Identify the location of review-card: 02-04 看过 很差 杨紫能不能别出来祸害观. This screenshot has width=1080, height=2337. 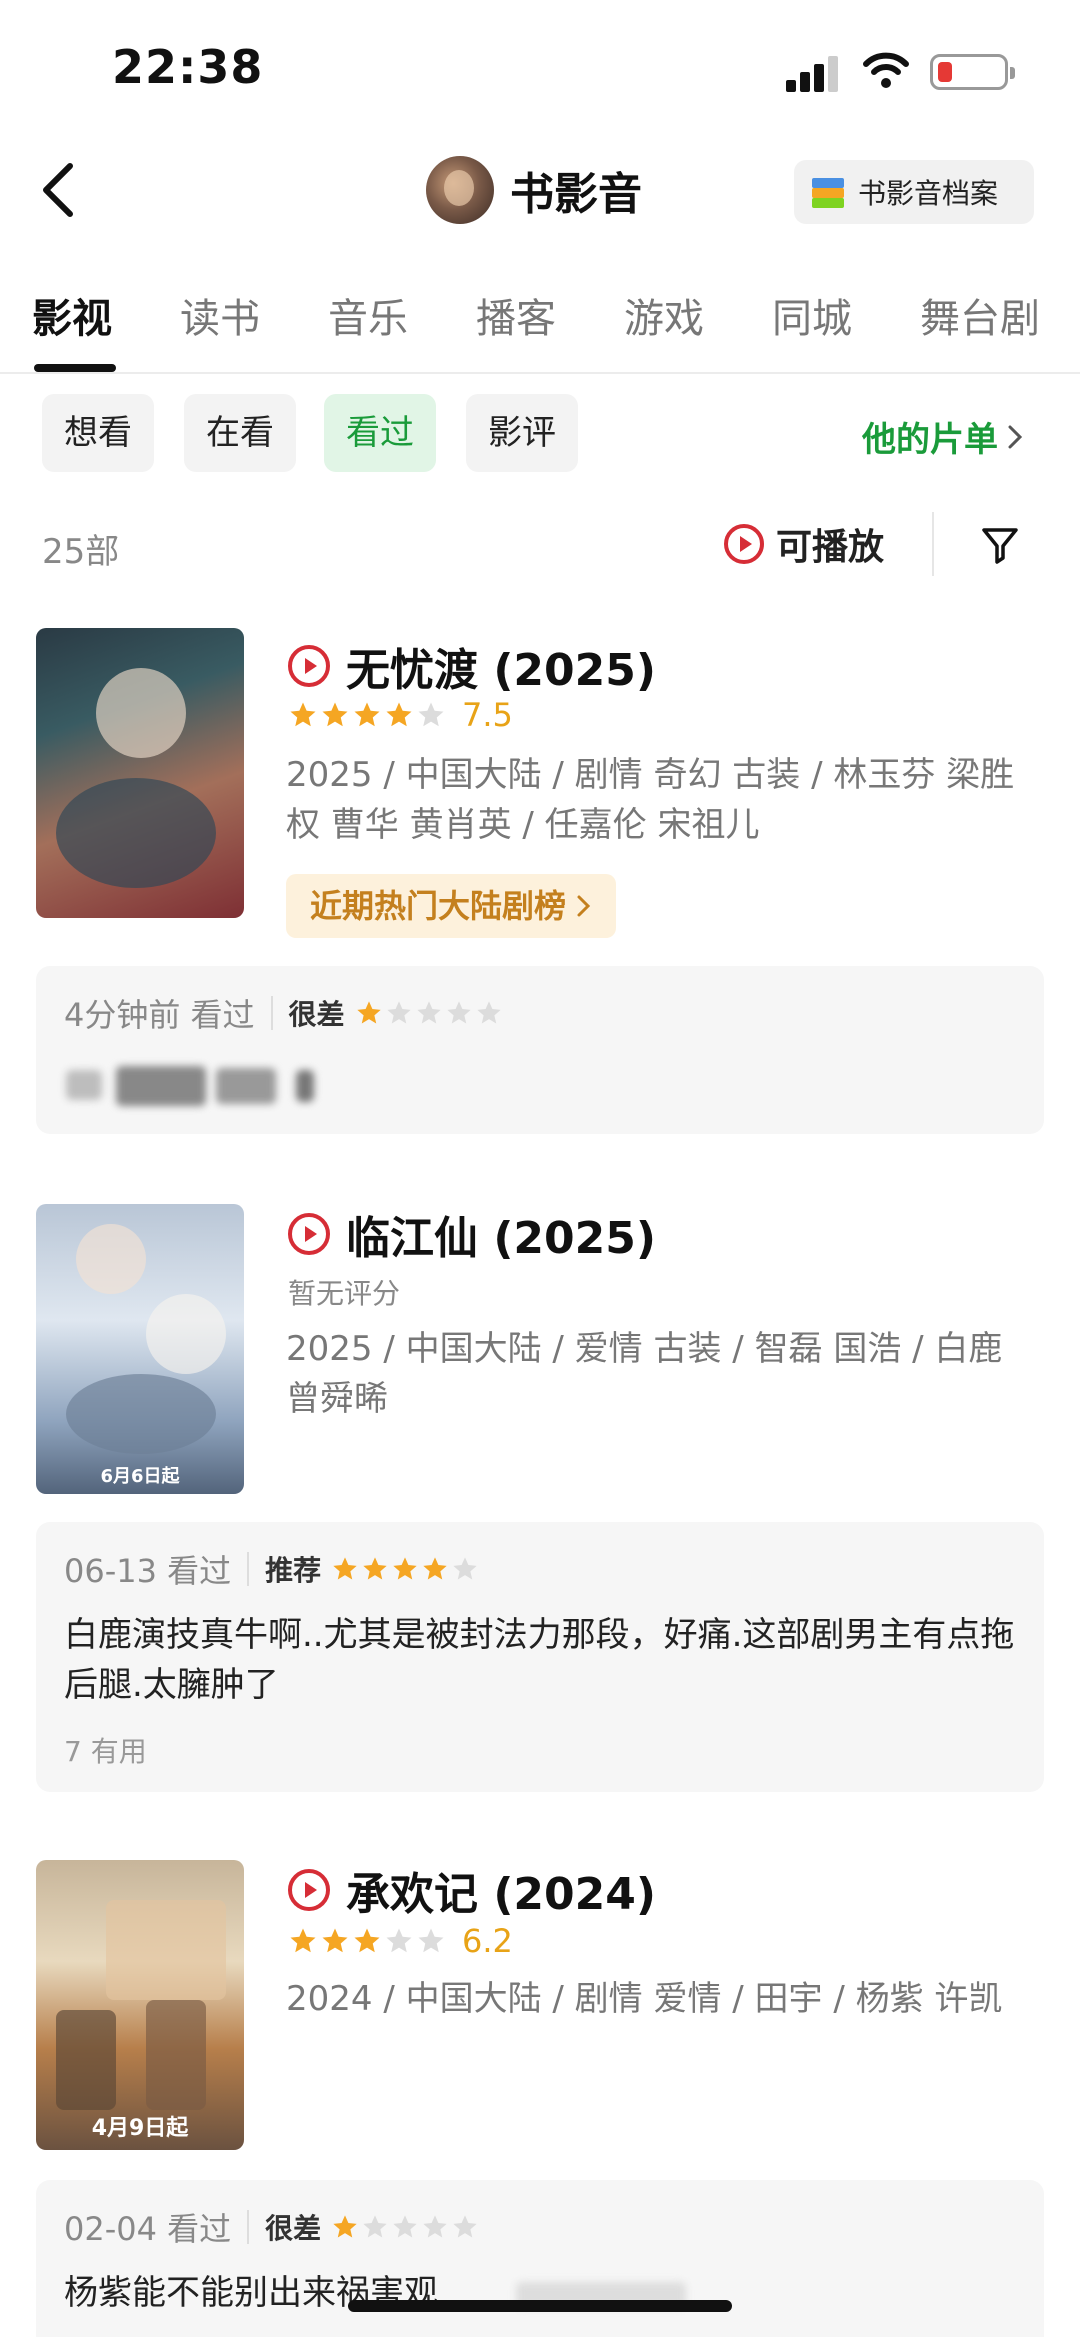
(540, 2258).